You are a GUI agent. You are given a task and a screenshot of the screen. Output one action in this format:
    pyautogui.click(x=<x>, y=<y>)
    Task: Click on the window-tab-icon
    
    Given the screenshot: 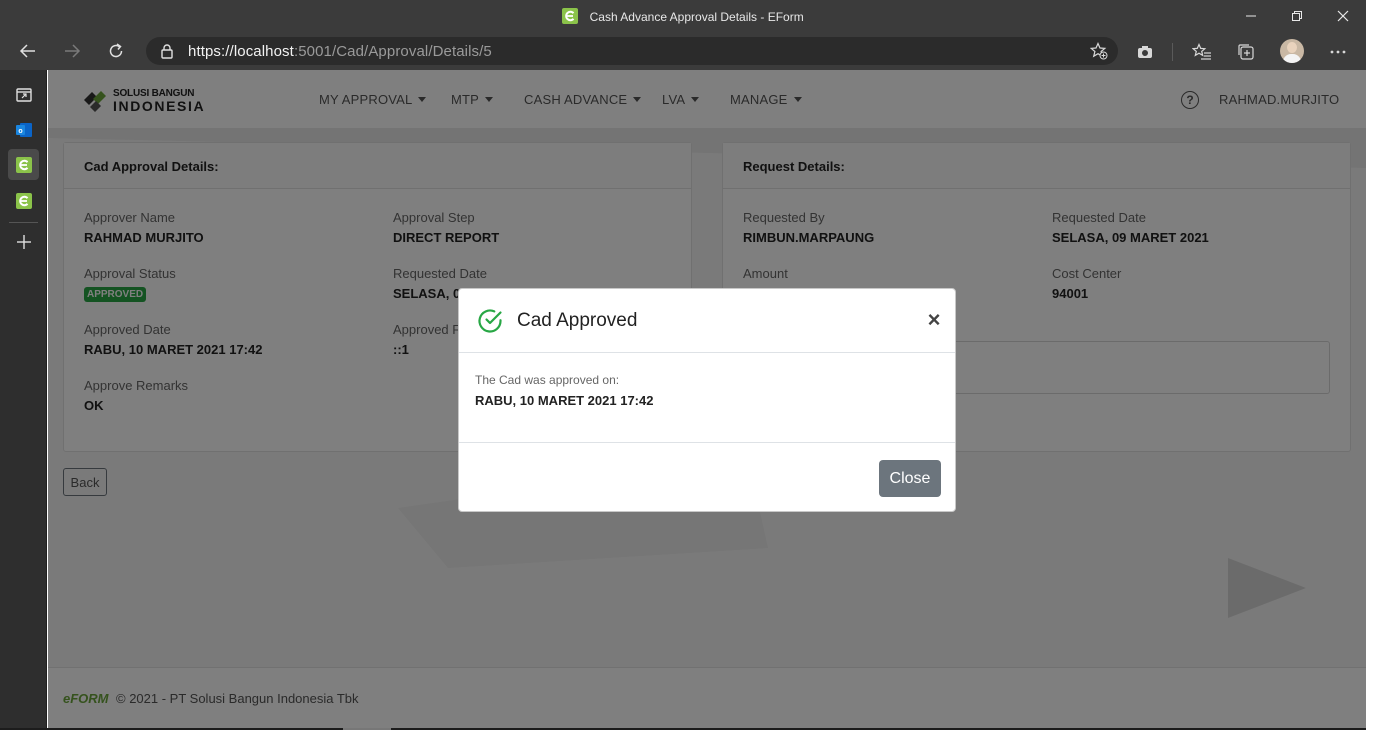 What is the action you would take?
    pyautogui.click(x=23, y=94)
    